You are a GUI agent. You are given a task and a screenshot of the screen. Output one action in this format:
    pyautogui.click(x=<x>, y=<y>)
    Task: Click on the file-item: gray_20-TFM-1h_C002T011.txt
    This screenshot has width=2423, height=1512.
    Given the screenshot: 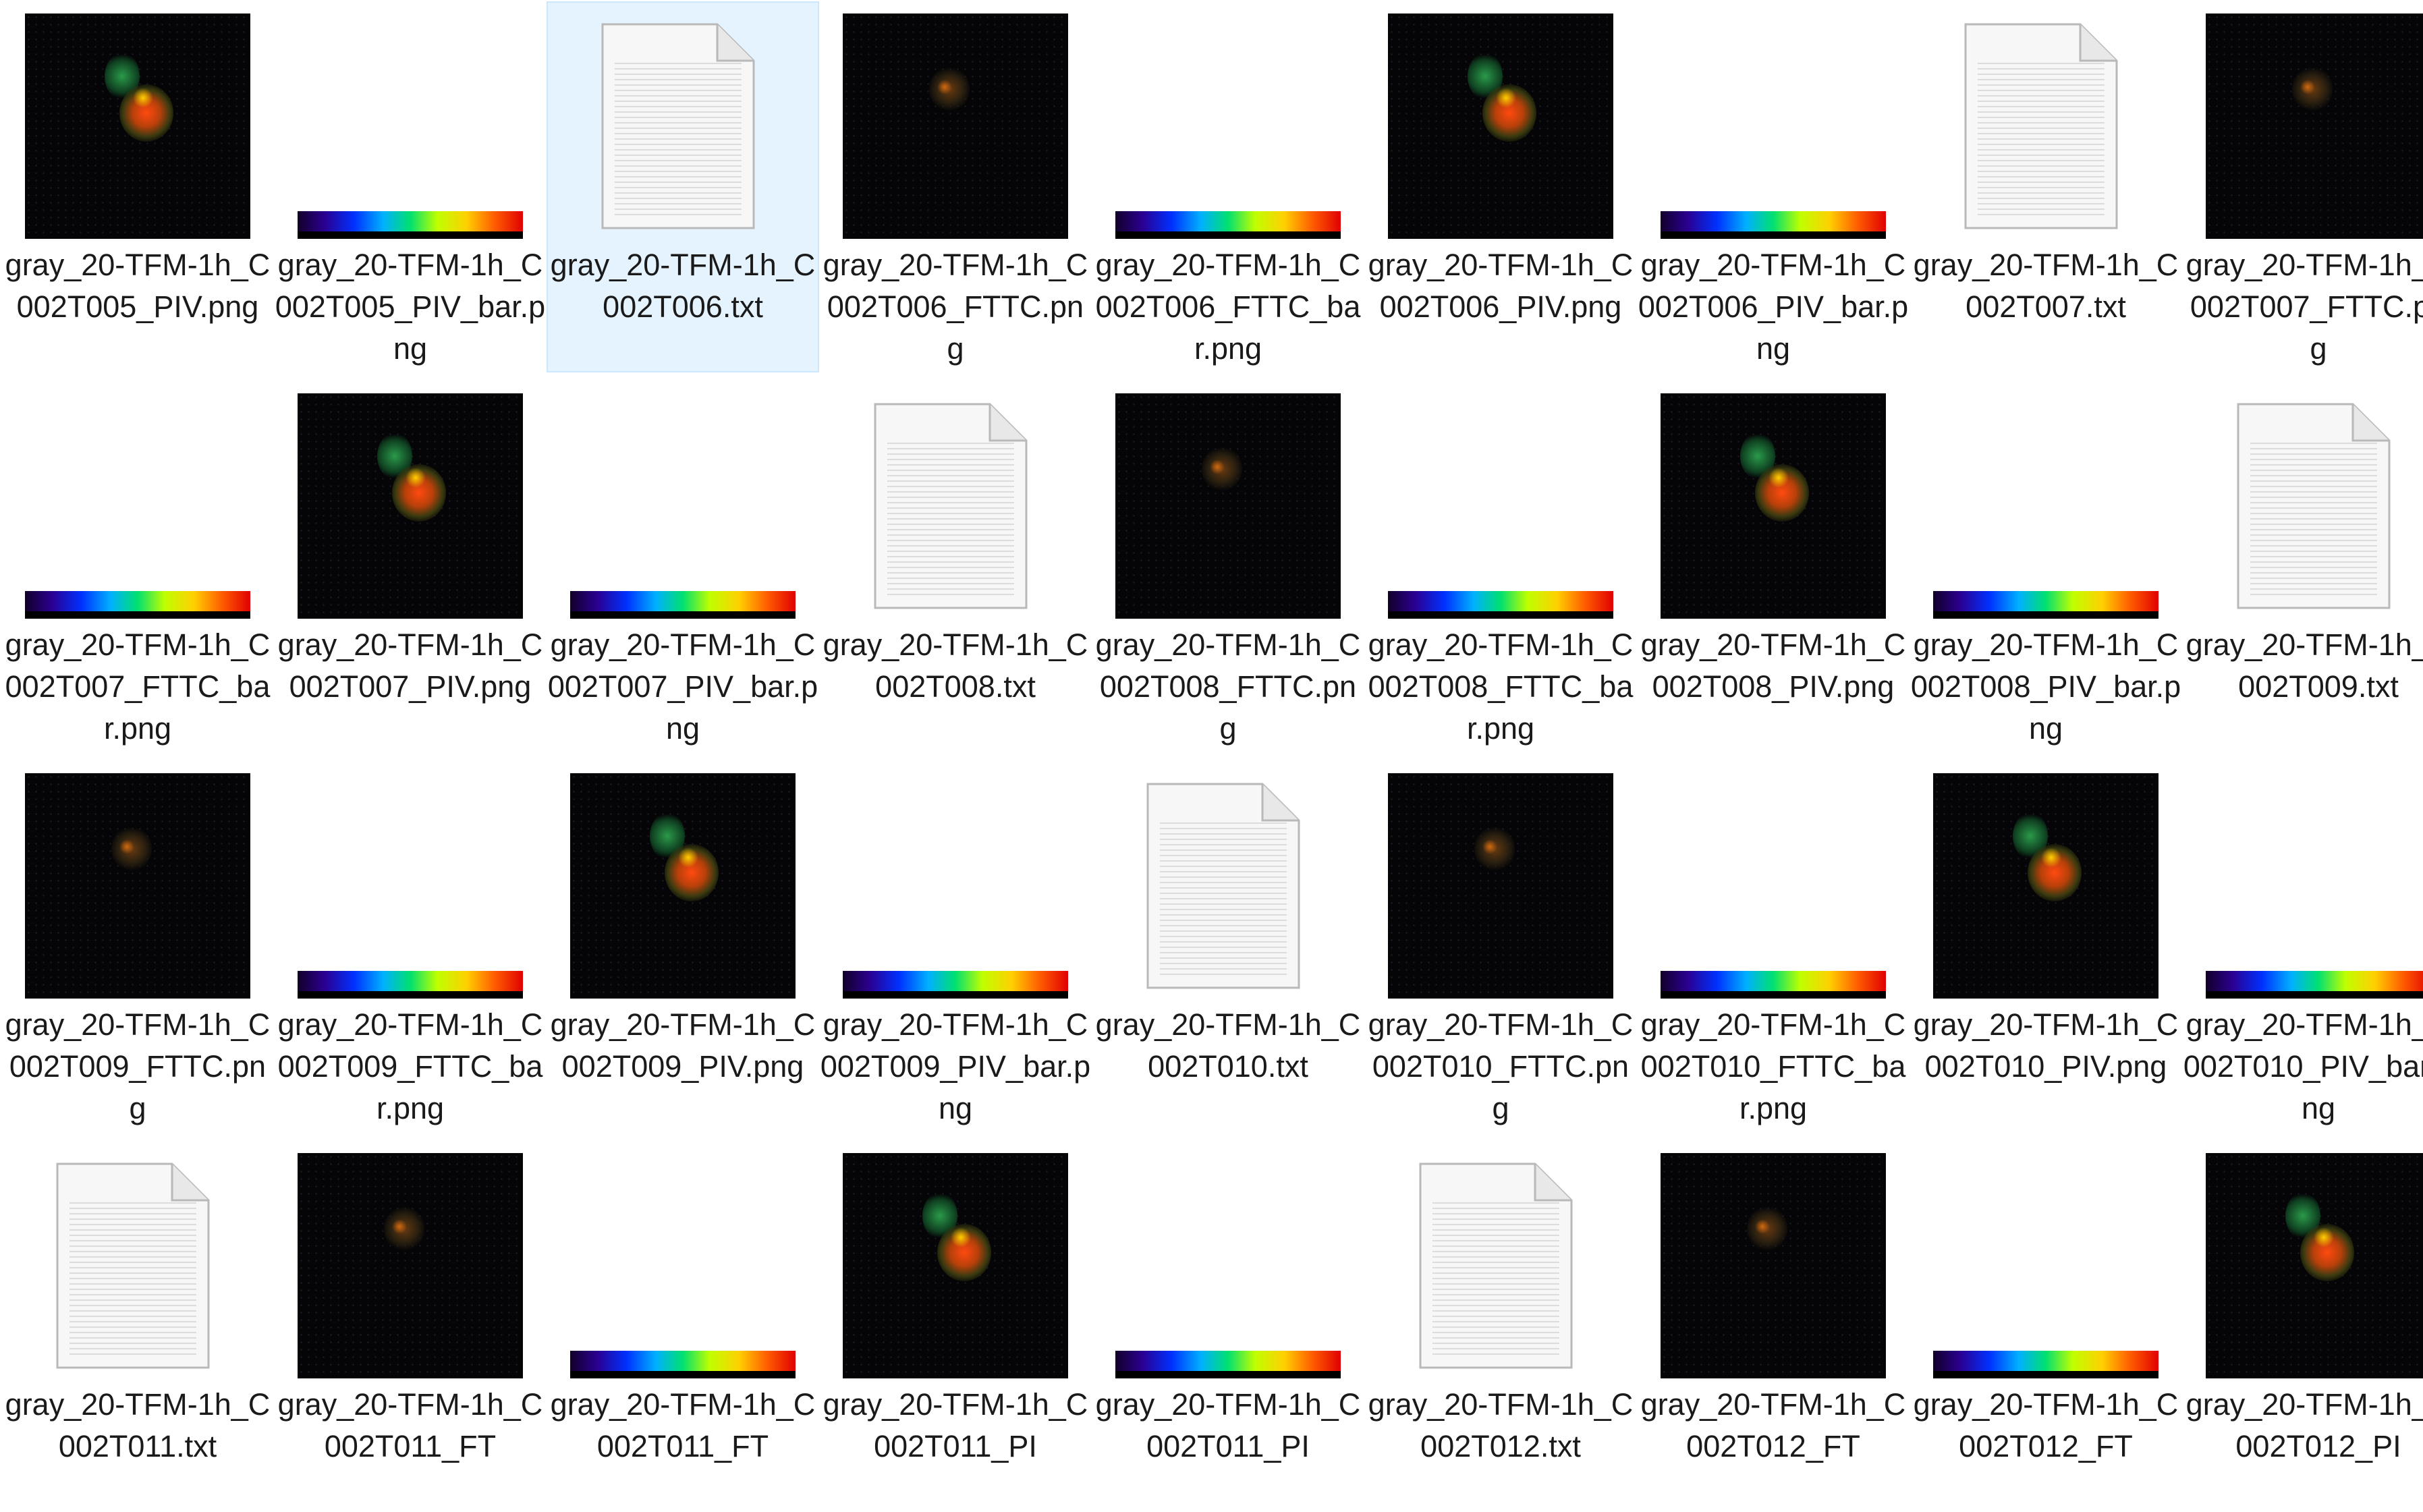 What is the action you would take?
    pyautogui.click(x=137, y=1326)
    